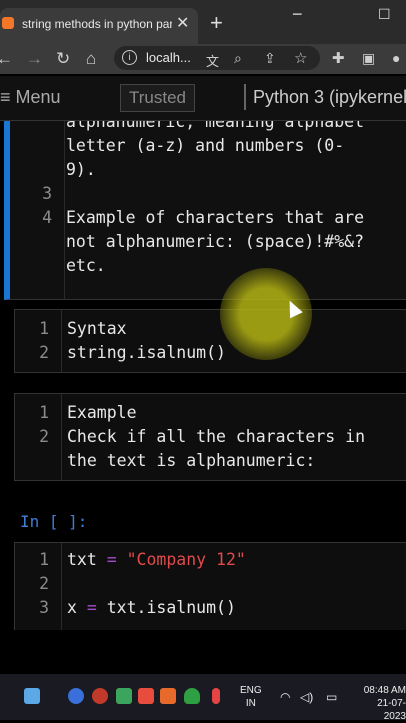 The height and width of the screenshot is (723, 406). What do you see at coordinates (191, 460) in the screenshot?
I see `cell-text-line: the text is alphanumeric:` at bounding box center [191, 460].